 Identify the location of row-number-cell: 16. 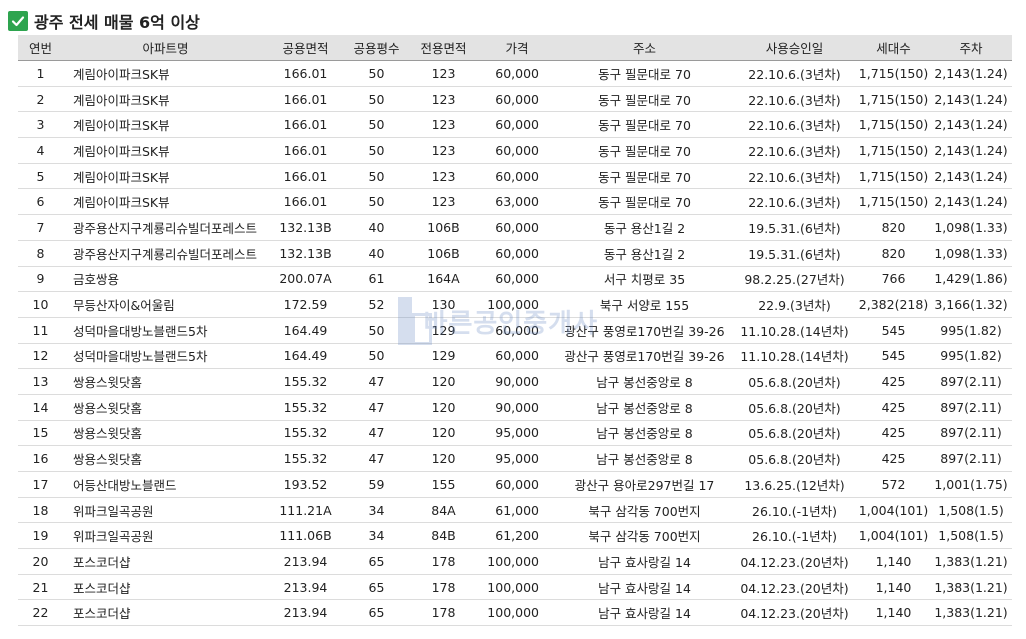
(40, 458).